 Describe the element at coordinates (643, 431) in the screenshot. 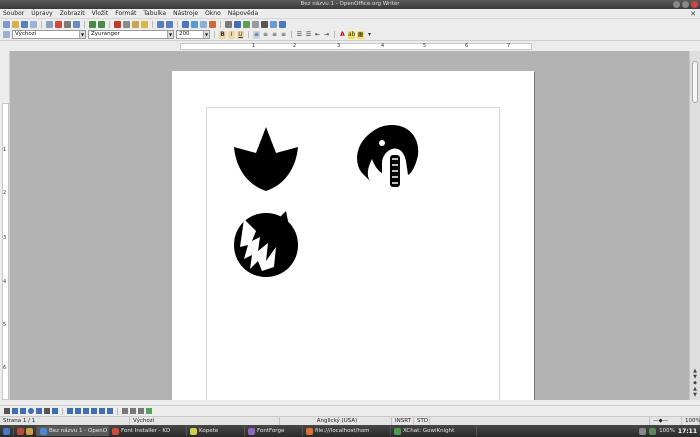

I see `volume-icon` at that location.